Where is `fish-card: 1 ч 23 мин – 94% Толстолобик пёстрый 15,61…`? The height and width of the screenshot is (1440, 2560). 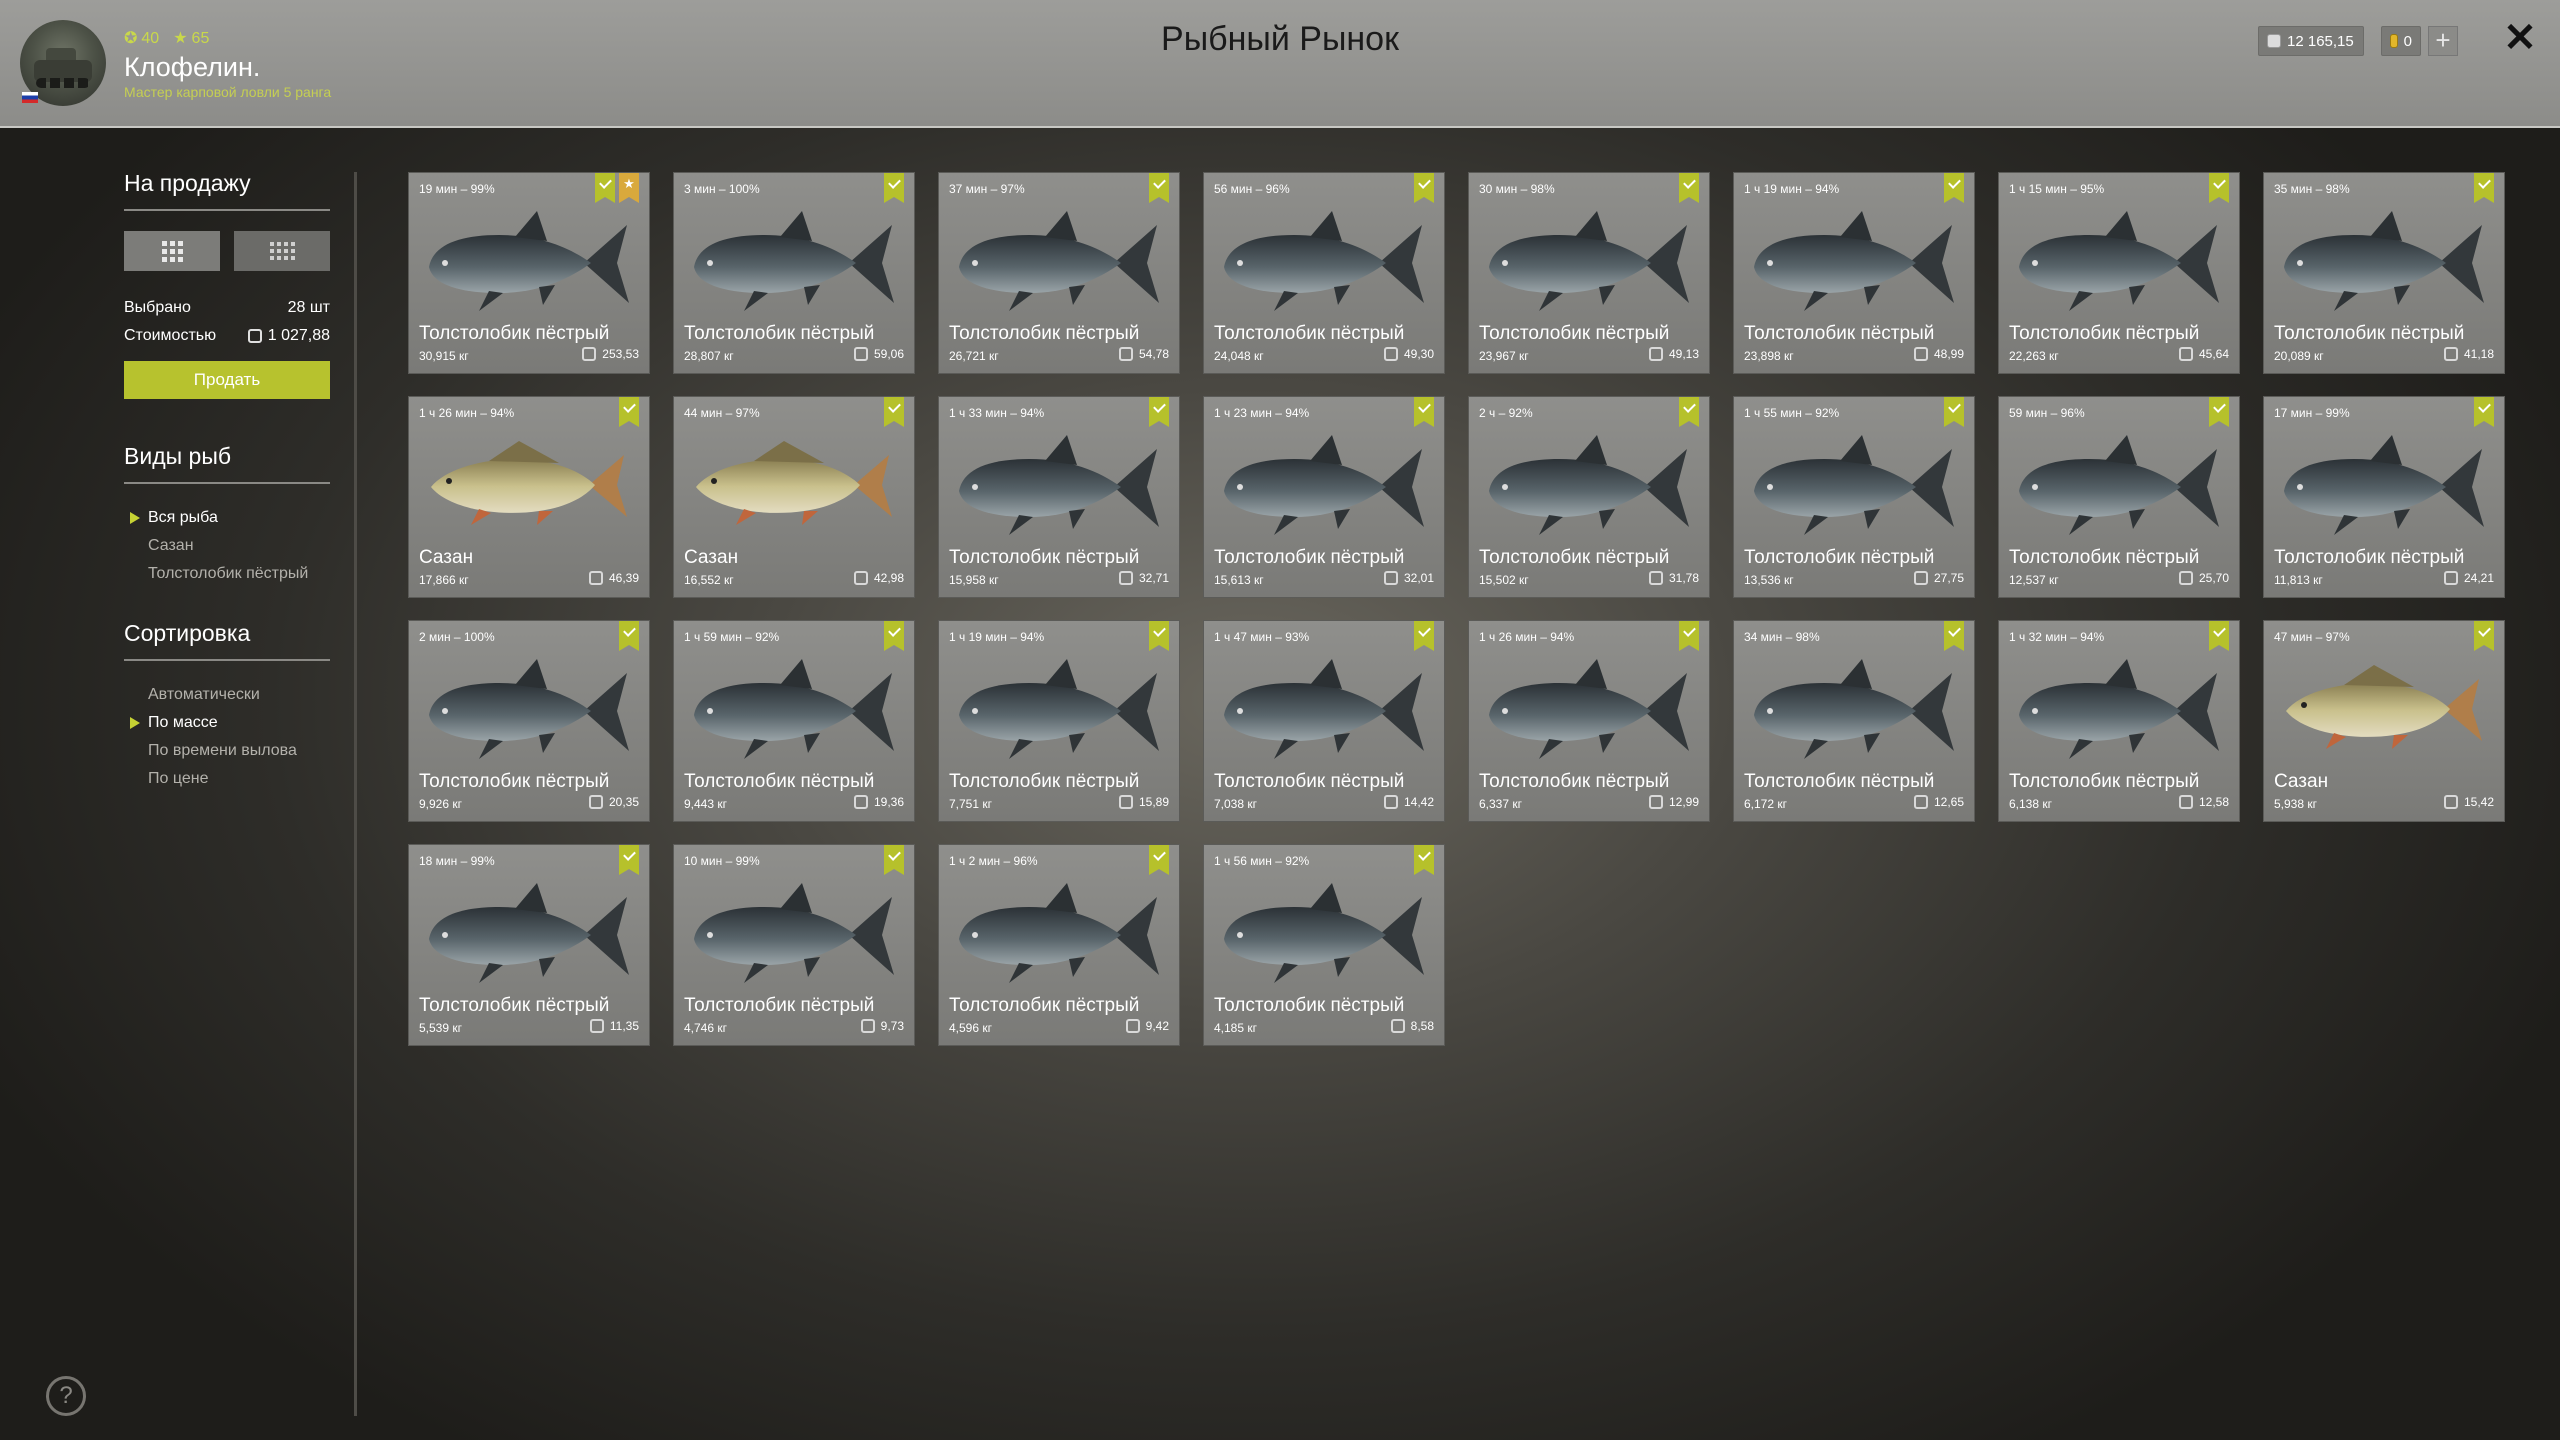 fish-card: 1 ч 23 мин – 94% Толстолобик пёстрый 15,61… is located at coordinates (1324, 497).